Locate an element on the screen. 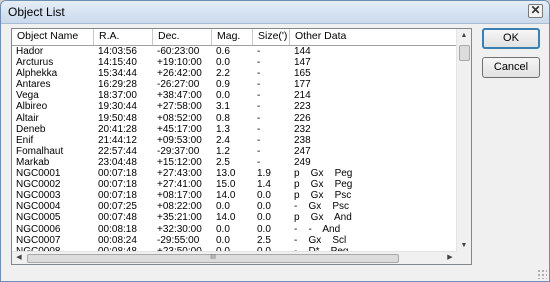 The image size is (550, 282). ra-cell: 19:50:48 is located at coordinates (117, 118).